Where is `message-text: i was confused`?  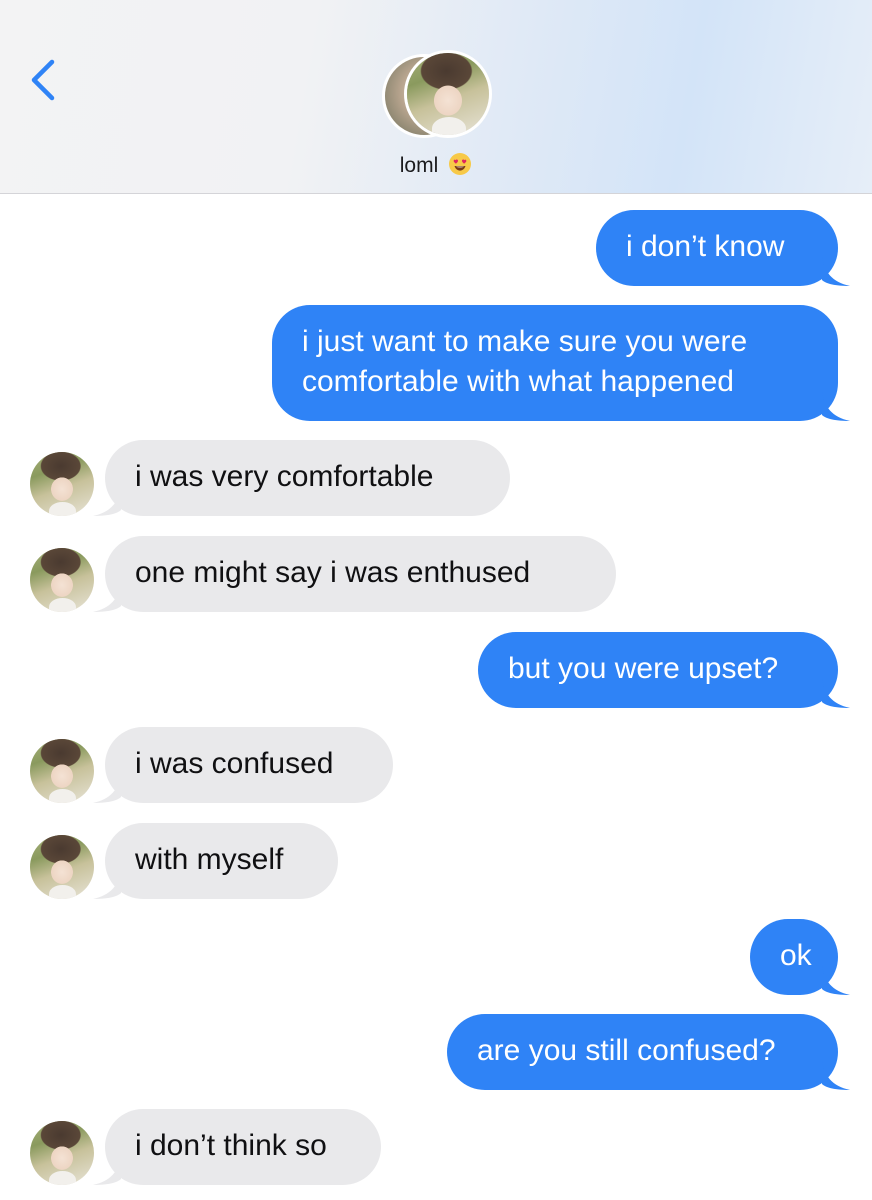
message-text: i was confused is located at coordinates (234, 763).